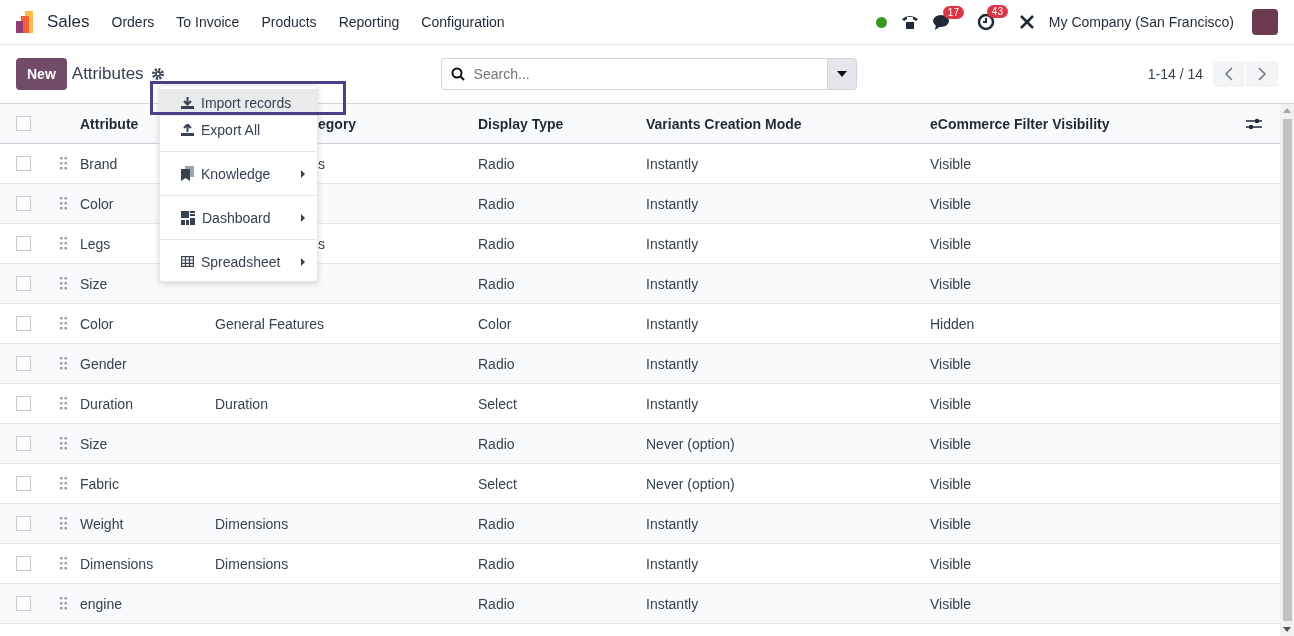 The height and width of the screenshot is (636, 1294). I want to click on column-header: eCommerce Filter Visibility, so click(1020, 123).